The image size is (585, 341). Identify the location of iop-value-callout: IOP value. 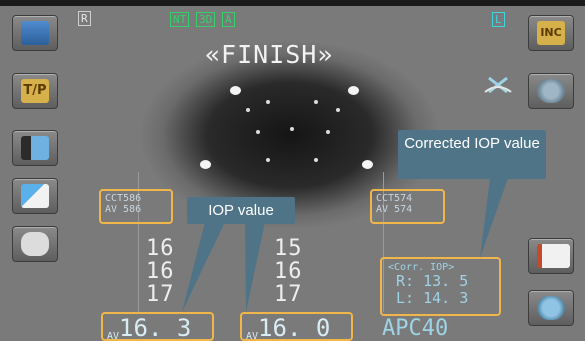
(241, 210).